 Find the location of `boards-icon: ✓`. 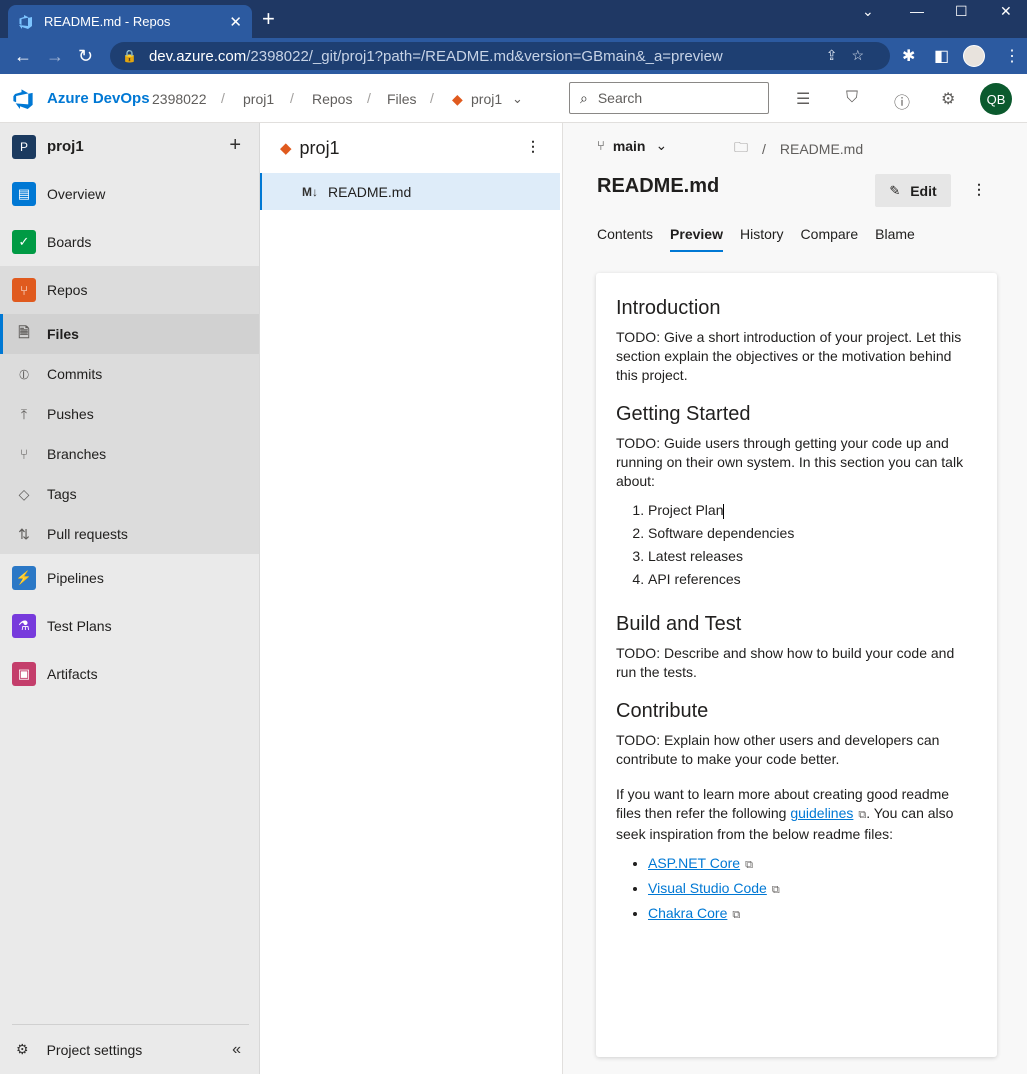

boards-icon: ✓ is located at coordinates (24, 242).